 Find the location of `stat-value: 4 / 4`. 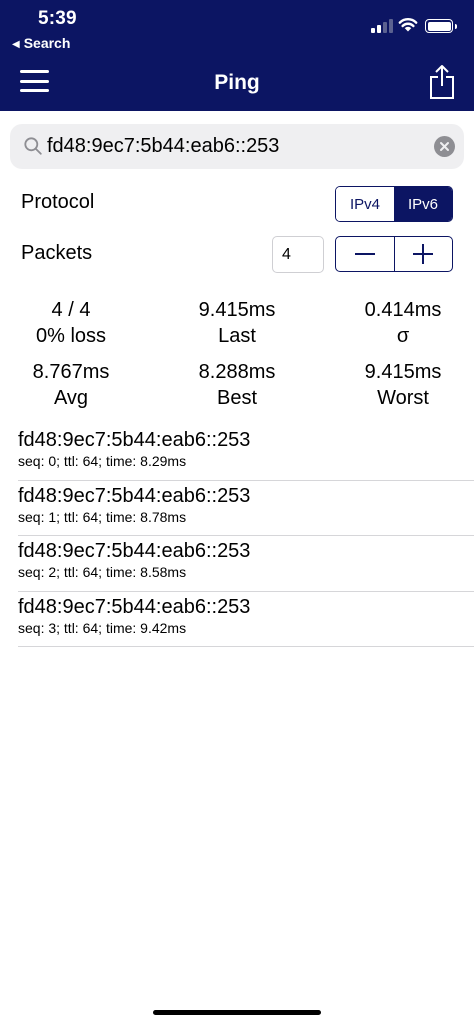

stat-value: 4 / 4 is located at coordinates (71, 310).